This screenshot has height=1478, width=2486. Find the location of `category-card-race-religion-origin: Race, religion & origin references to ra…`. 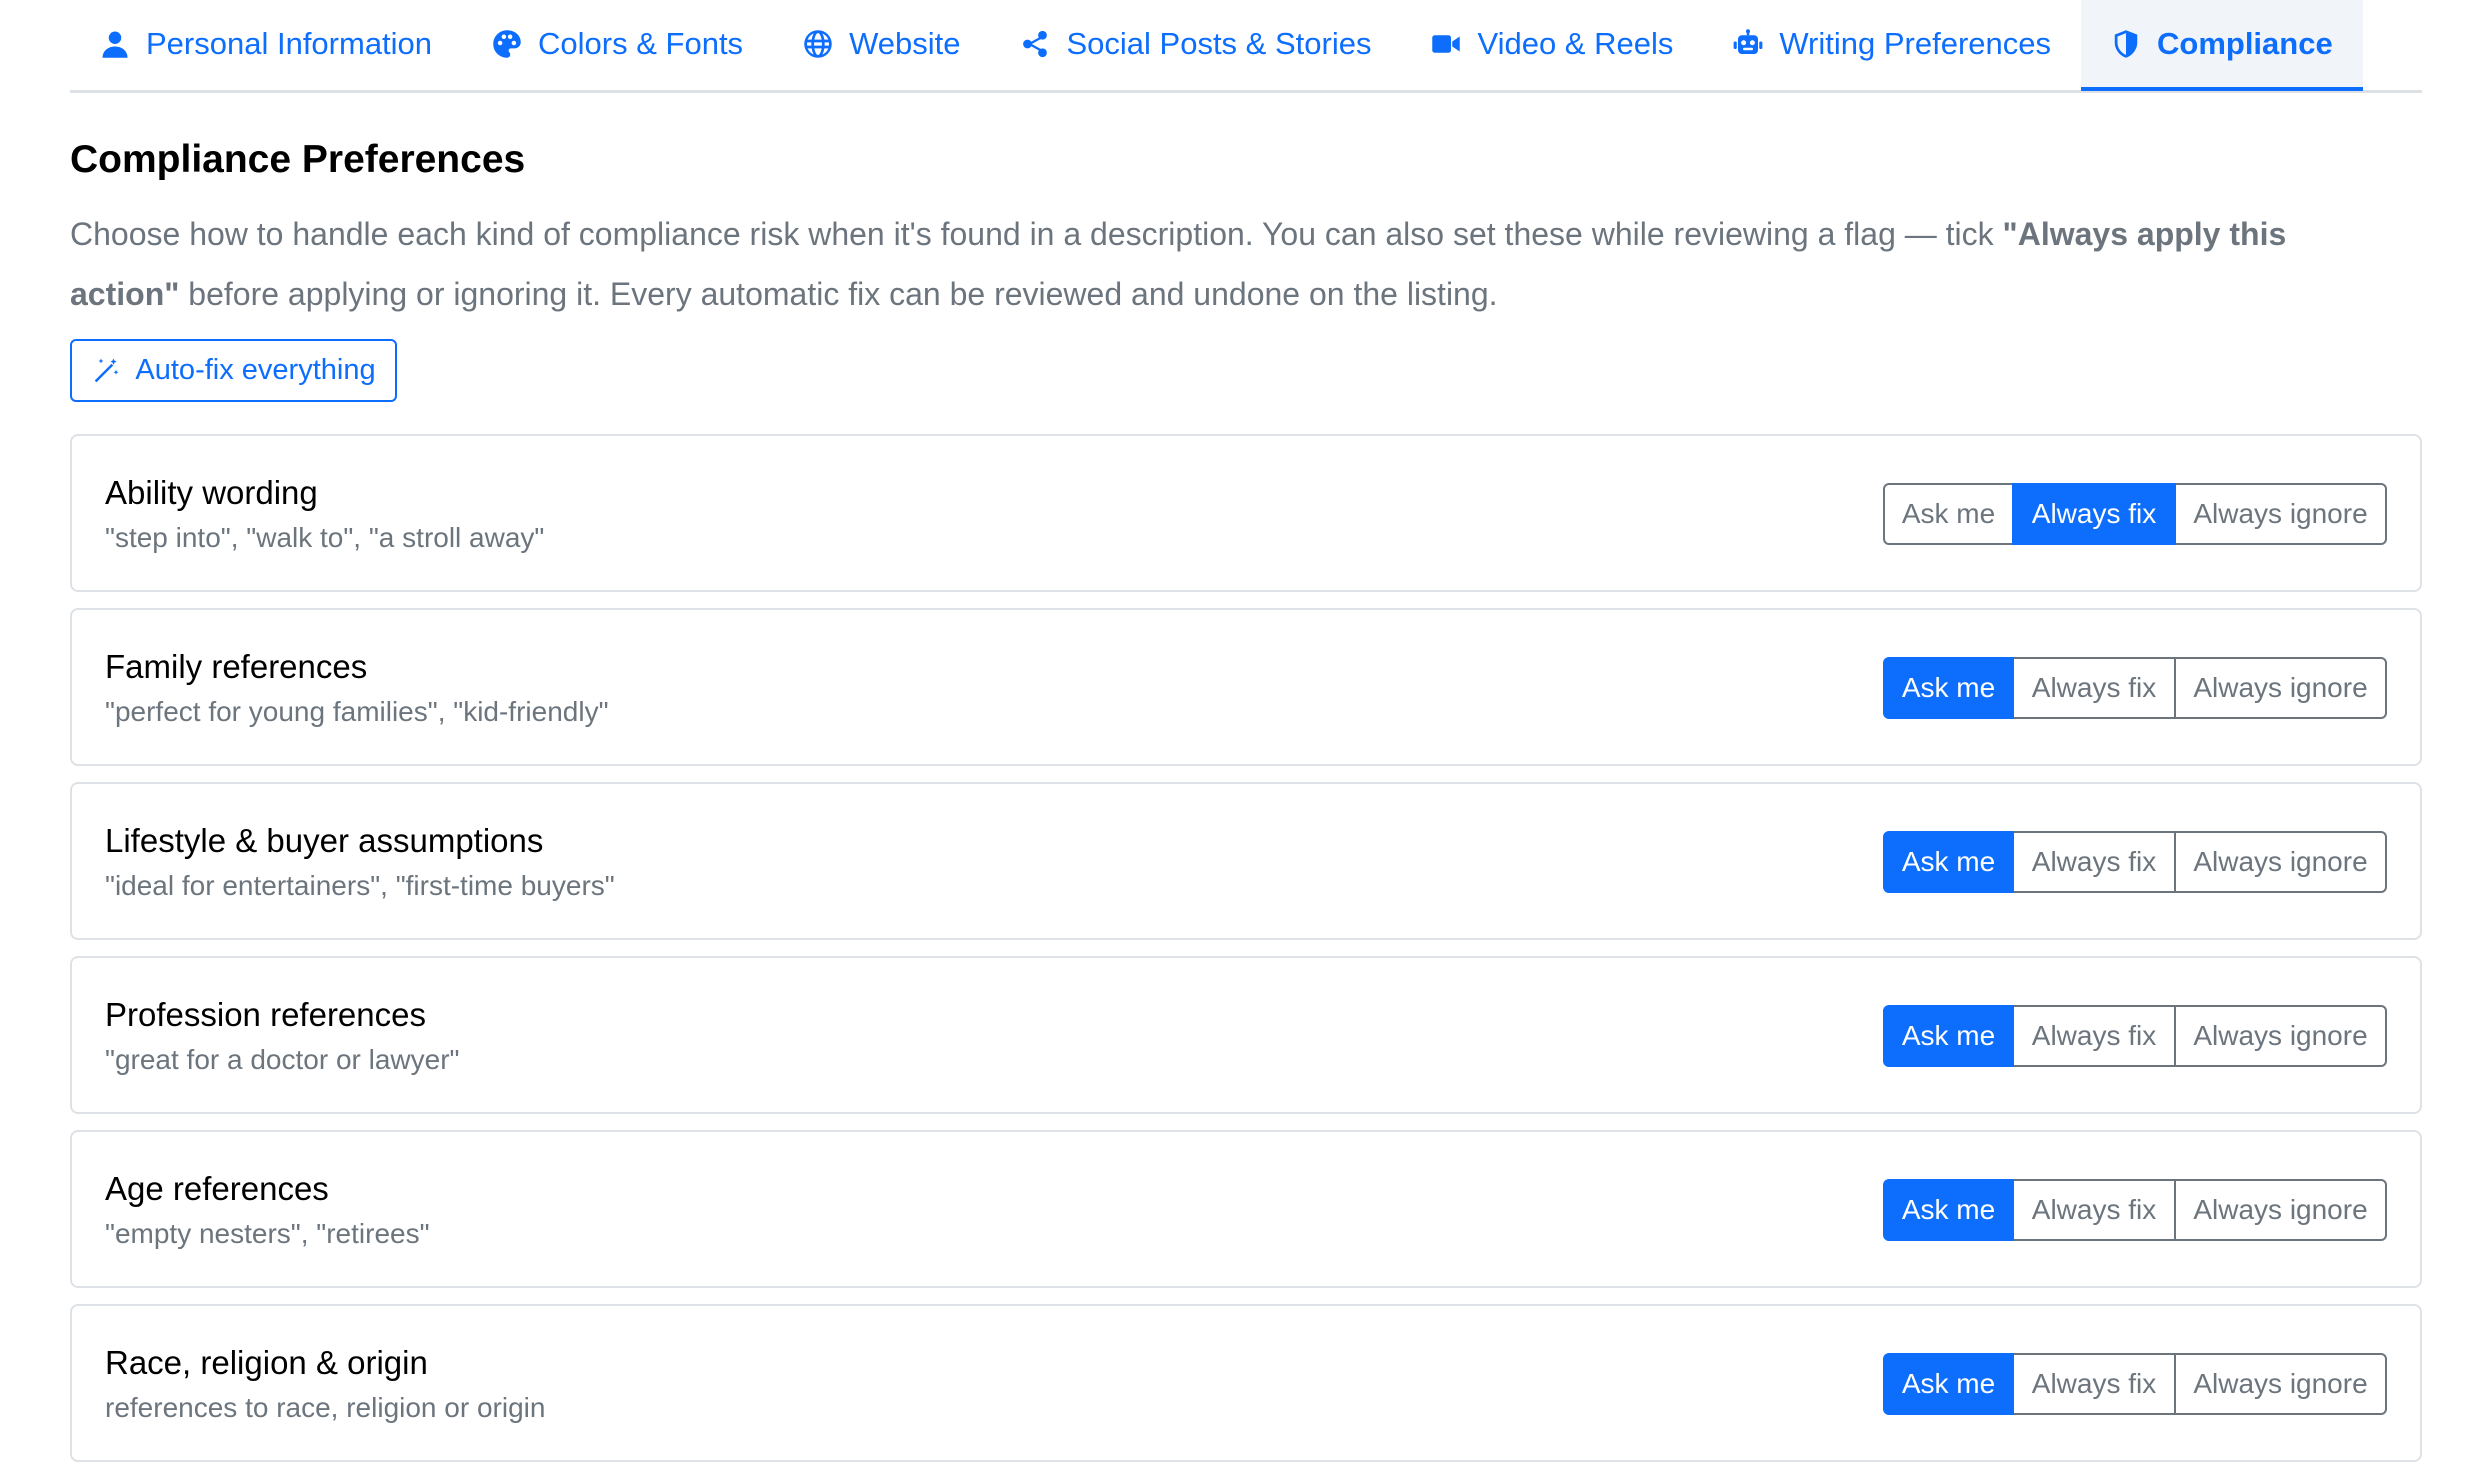

category-card-race-religion-origin: Race, religion & origin references to ra… is located at coordinates (1246, 1383).